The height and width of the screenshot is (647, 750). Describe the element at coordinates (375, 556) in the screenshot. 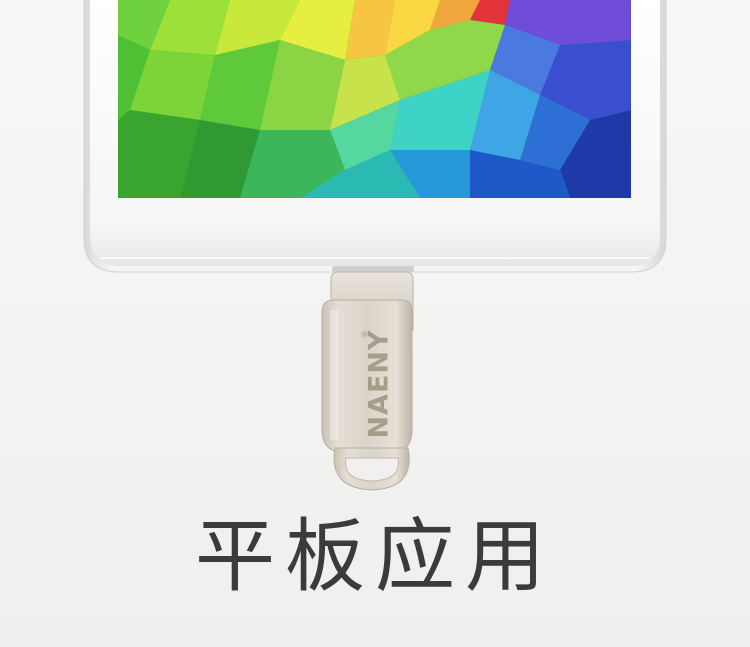

I see `caption-title: 平板应用` at that location.